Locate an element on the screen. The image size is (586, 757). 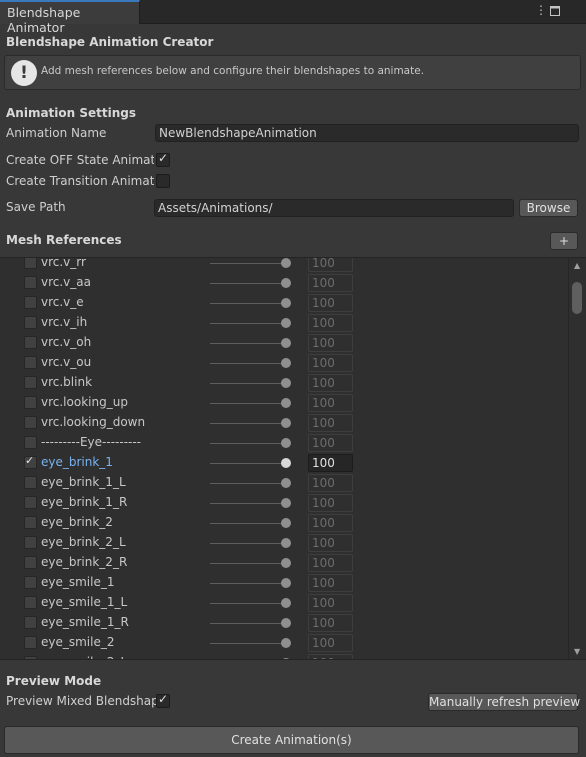
refresh-preview-button: Manually refresh preview is located at coordinates (504, 702).